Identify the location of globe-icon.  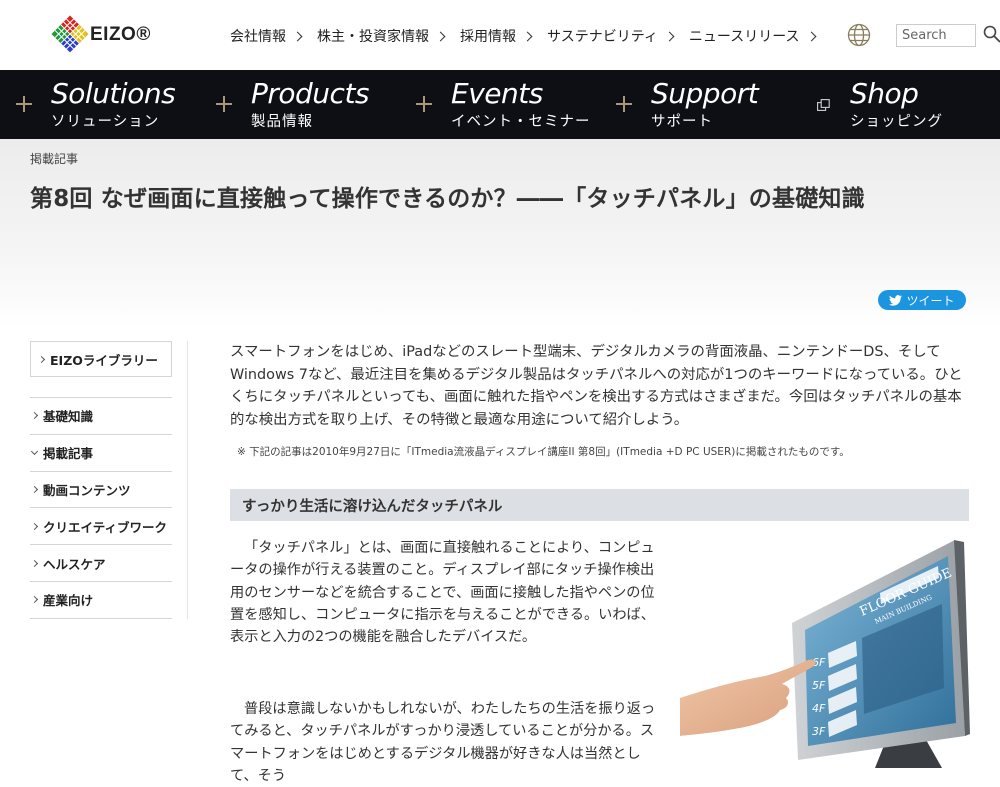
(859, 35).